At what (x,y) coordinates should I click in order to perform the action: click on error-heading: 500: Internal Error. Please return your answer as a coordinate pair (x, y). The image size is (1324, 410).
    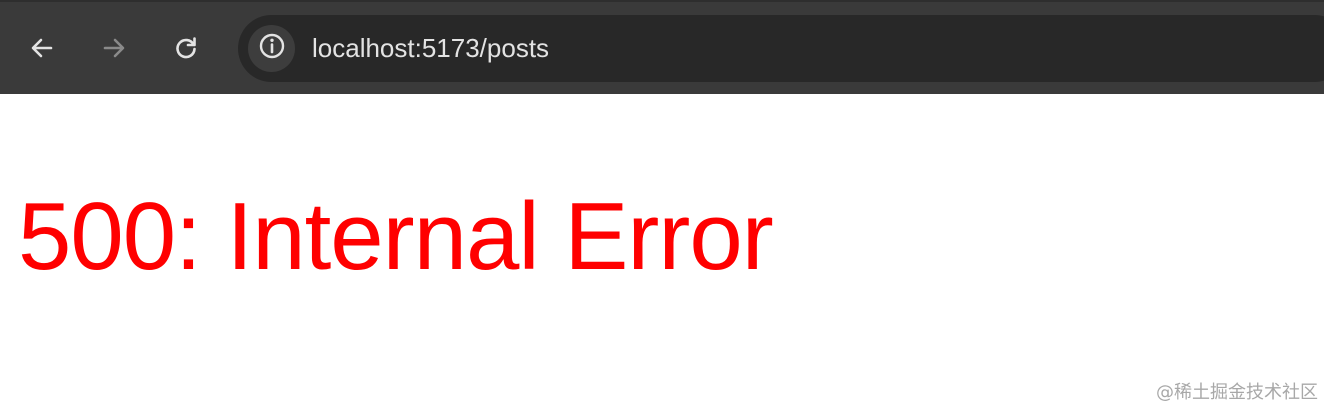
    Looking at the image, I should click on (396, 236).